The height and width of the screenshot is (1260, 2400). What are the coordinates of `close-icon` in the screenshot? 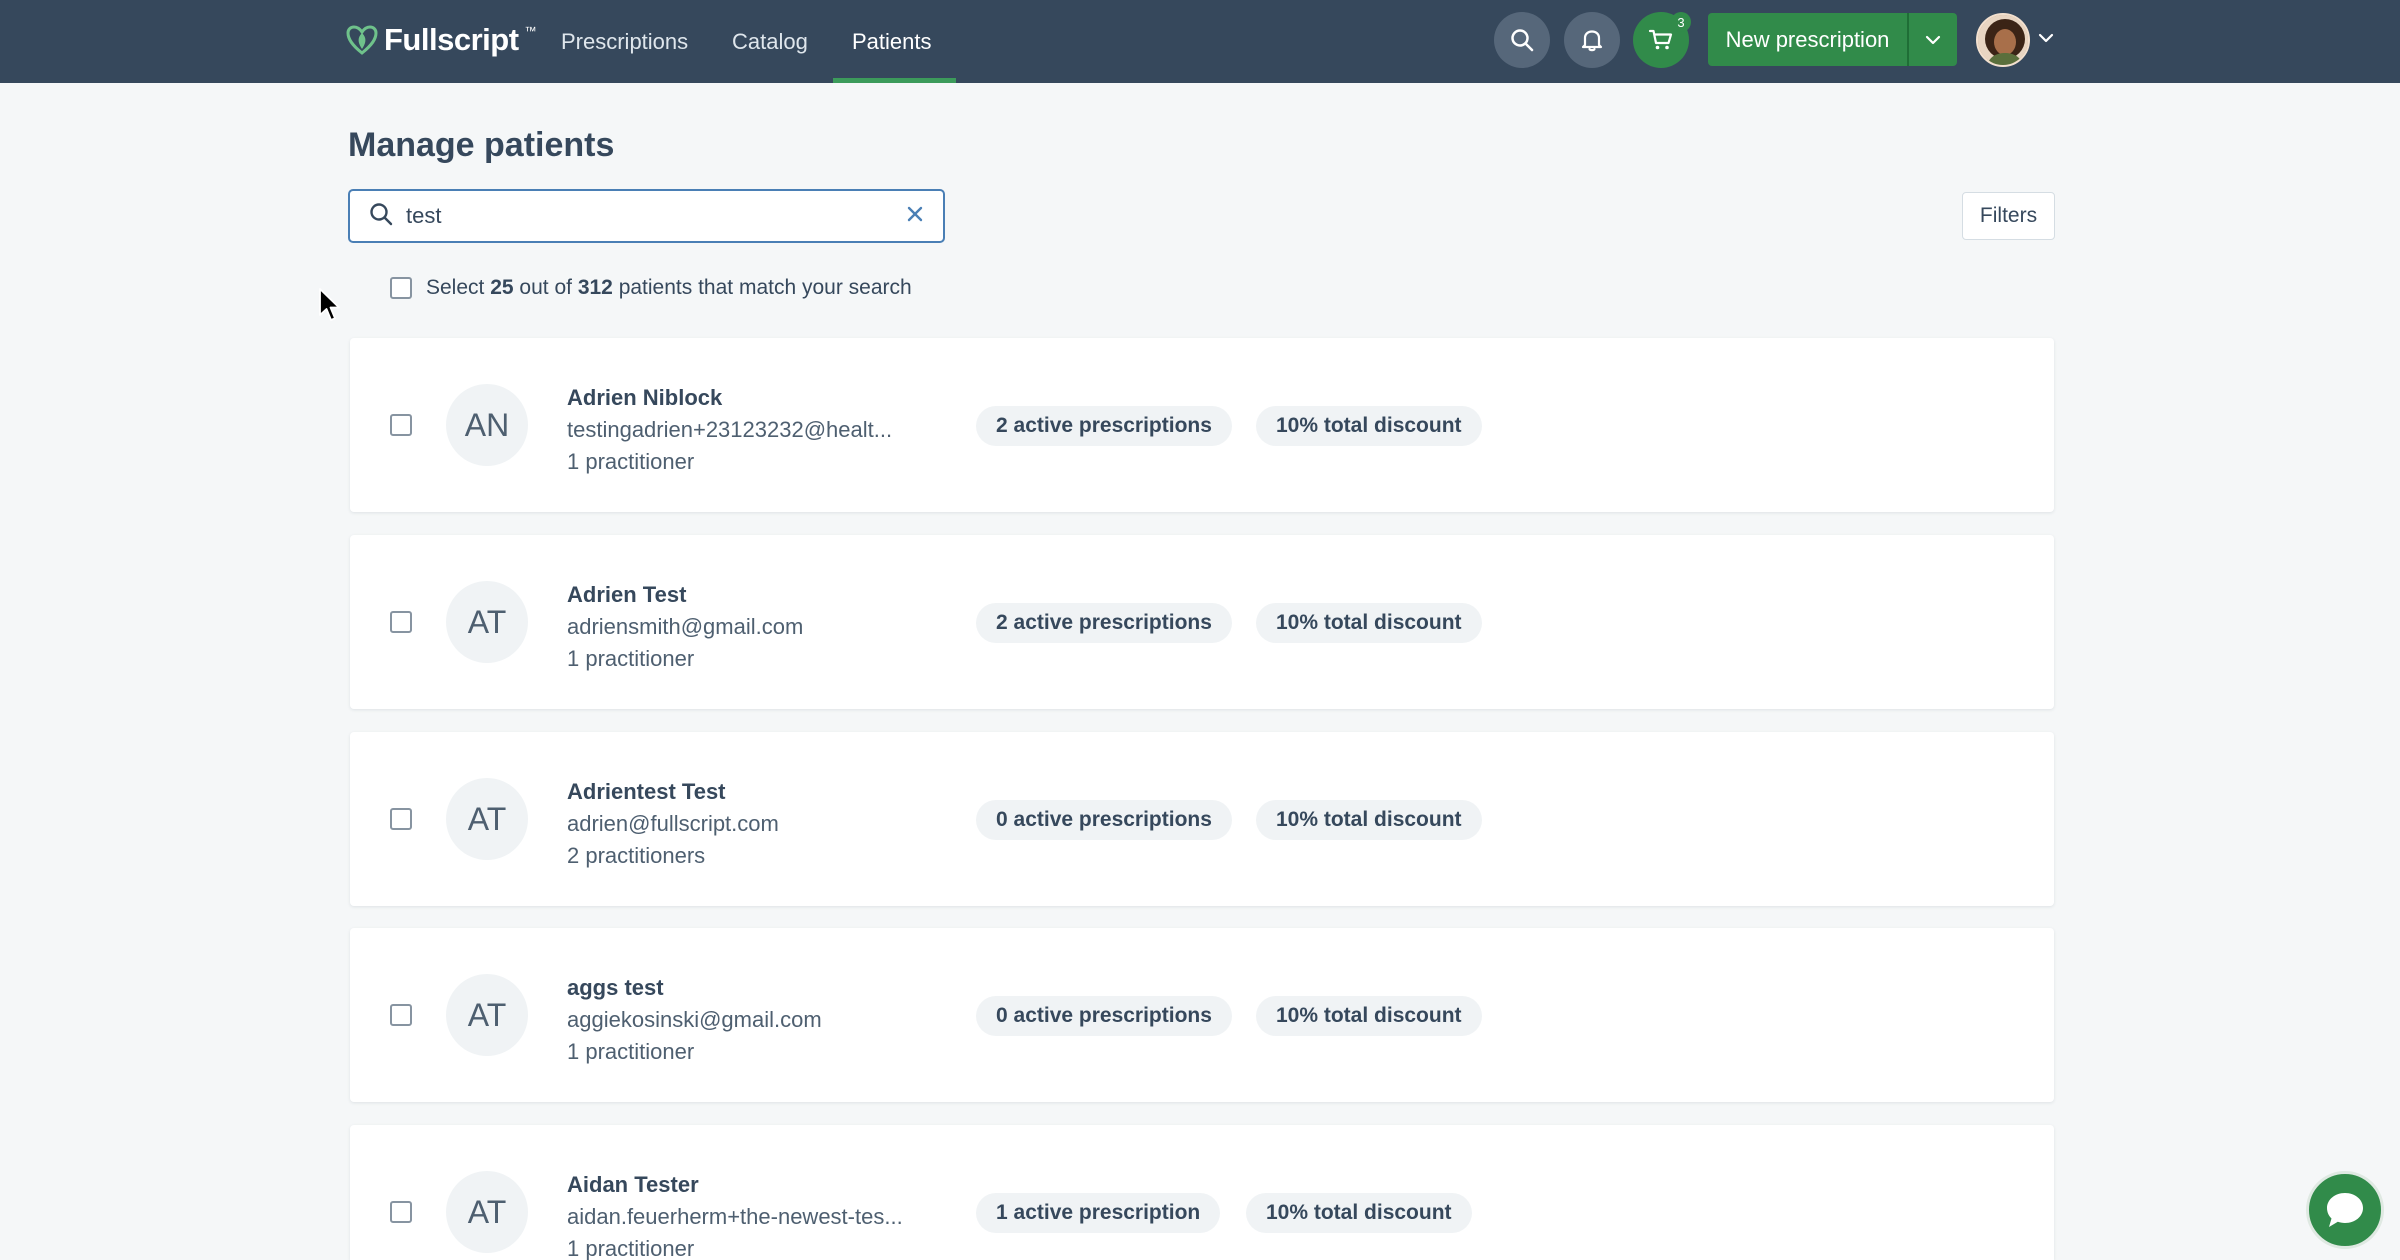 It's located at (915, 216).